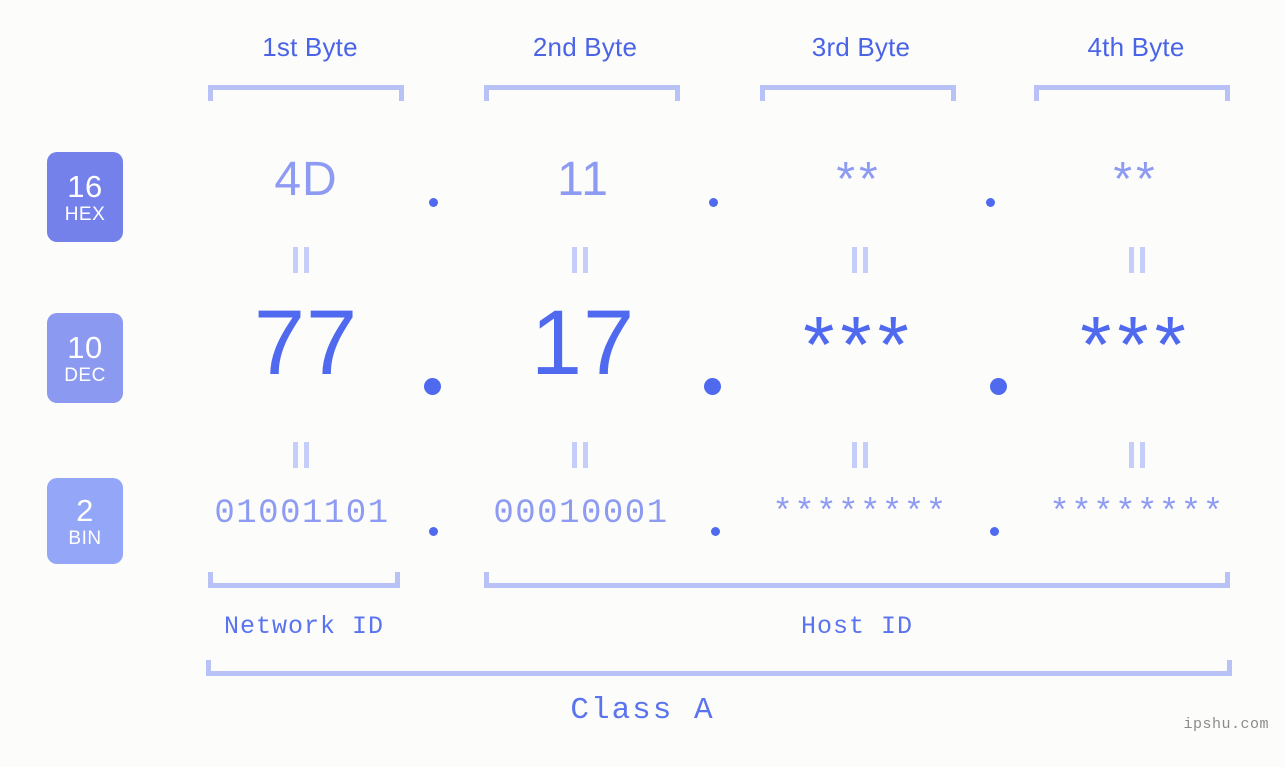 The height and width of the screenshot is (767, 1285). Describe the element at coordinates (304, 626) in the screenshot. I see `network-id-label: Network ID` at that location.